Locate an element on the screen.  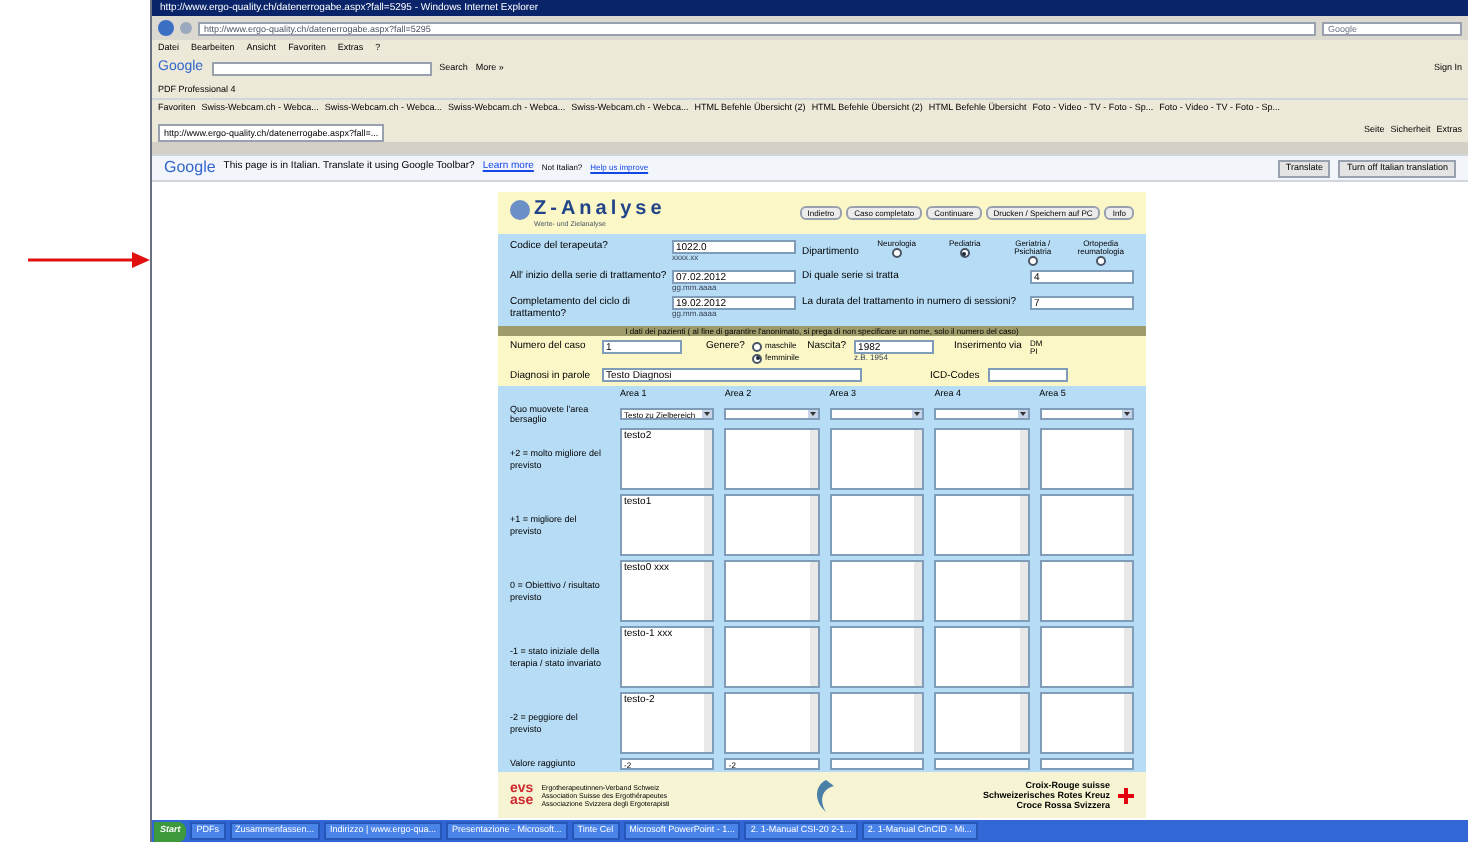
back-icon is located at coordinates (166, 28).